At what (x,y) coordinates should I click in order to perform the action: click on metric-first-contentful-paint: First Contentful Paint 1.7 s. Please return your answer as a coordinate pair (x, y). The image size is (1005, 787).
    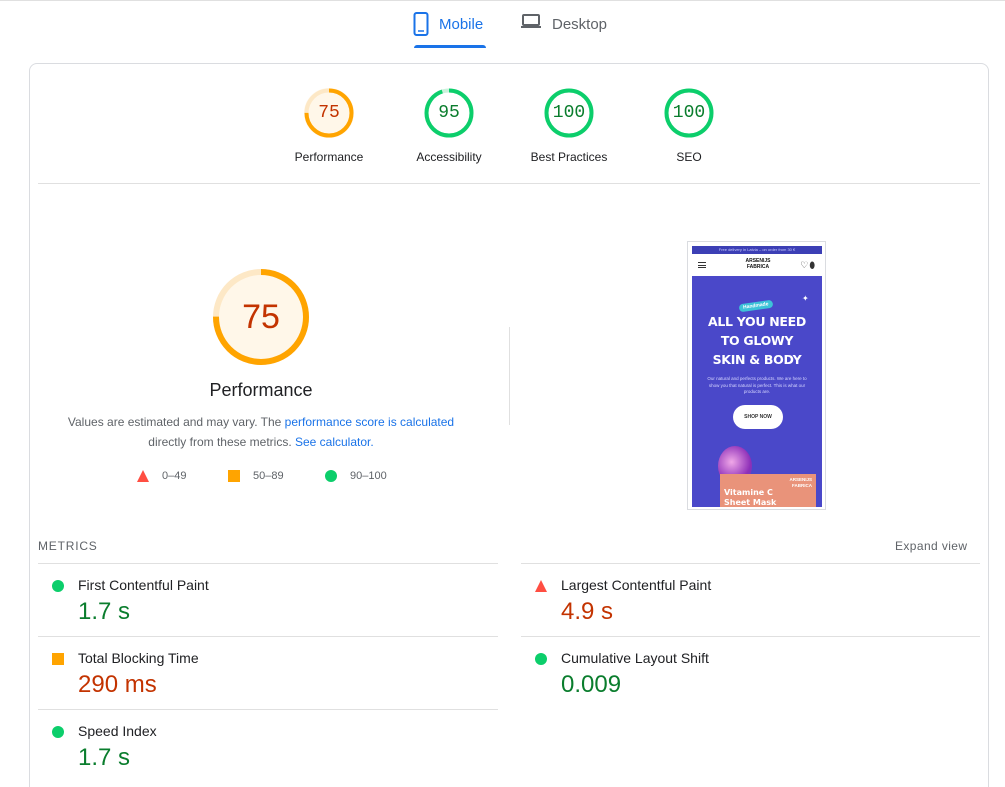
    Looking at the image, I should click on (248, 600).